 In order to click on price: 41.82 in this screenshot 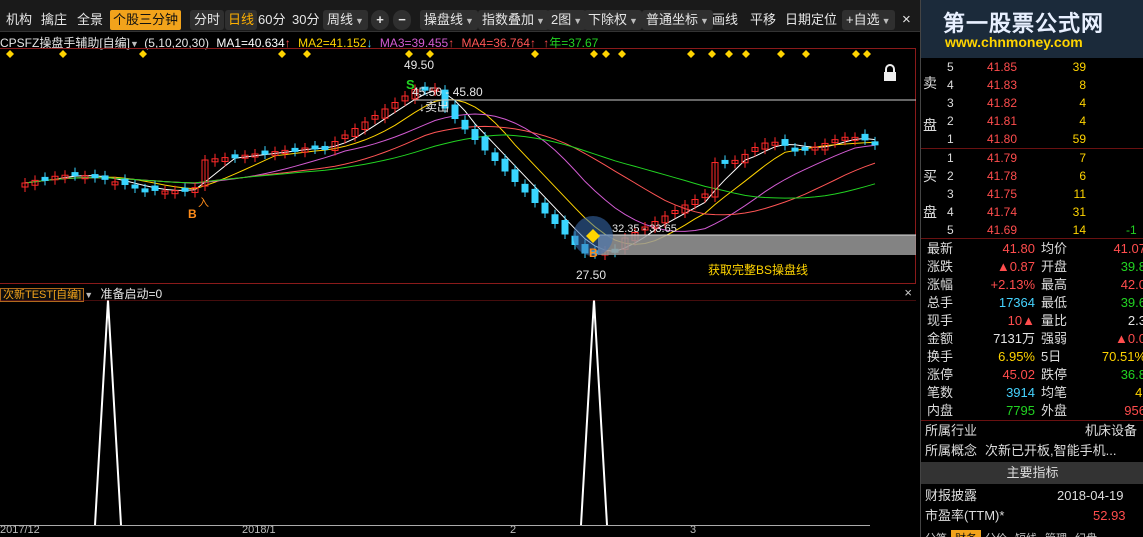, I will do `click(1002, 103)`.